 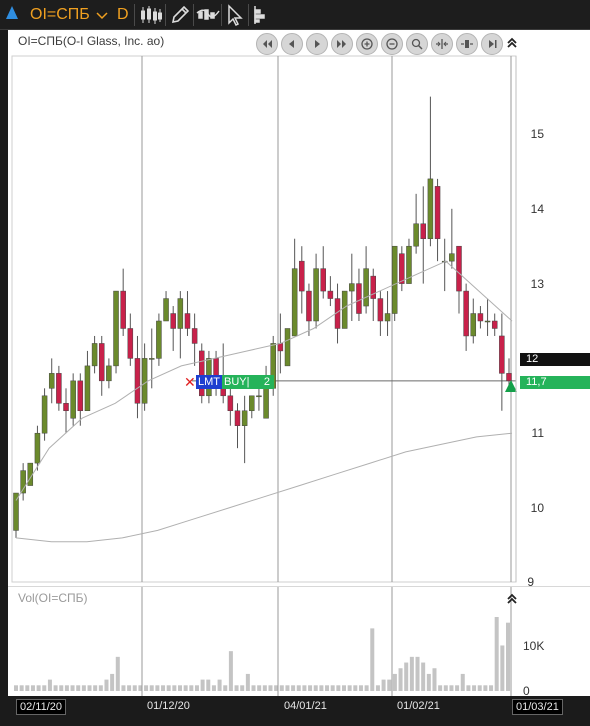 I want to click on y-tick-label: 15, so click(x=537, y=134).